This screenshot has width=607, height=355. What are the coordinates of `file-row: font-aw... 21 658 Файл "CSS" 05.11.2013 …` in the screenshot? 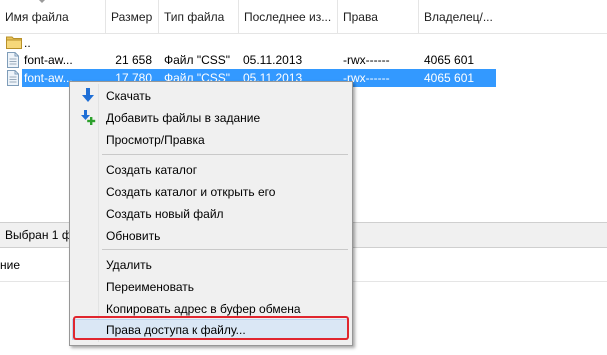 It's located at (303, 60).